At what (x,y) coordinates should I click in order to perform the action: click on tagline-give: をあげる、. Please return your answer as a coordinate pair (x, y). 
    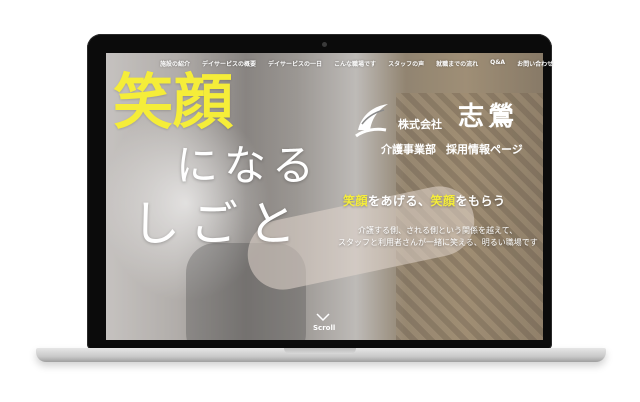
    Looking at the image, I should click on (399, 201).